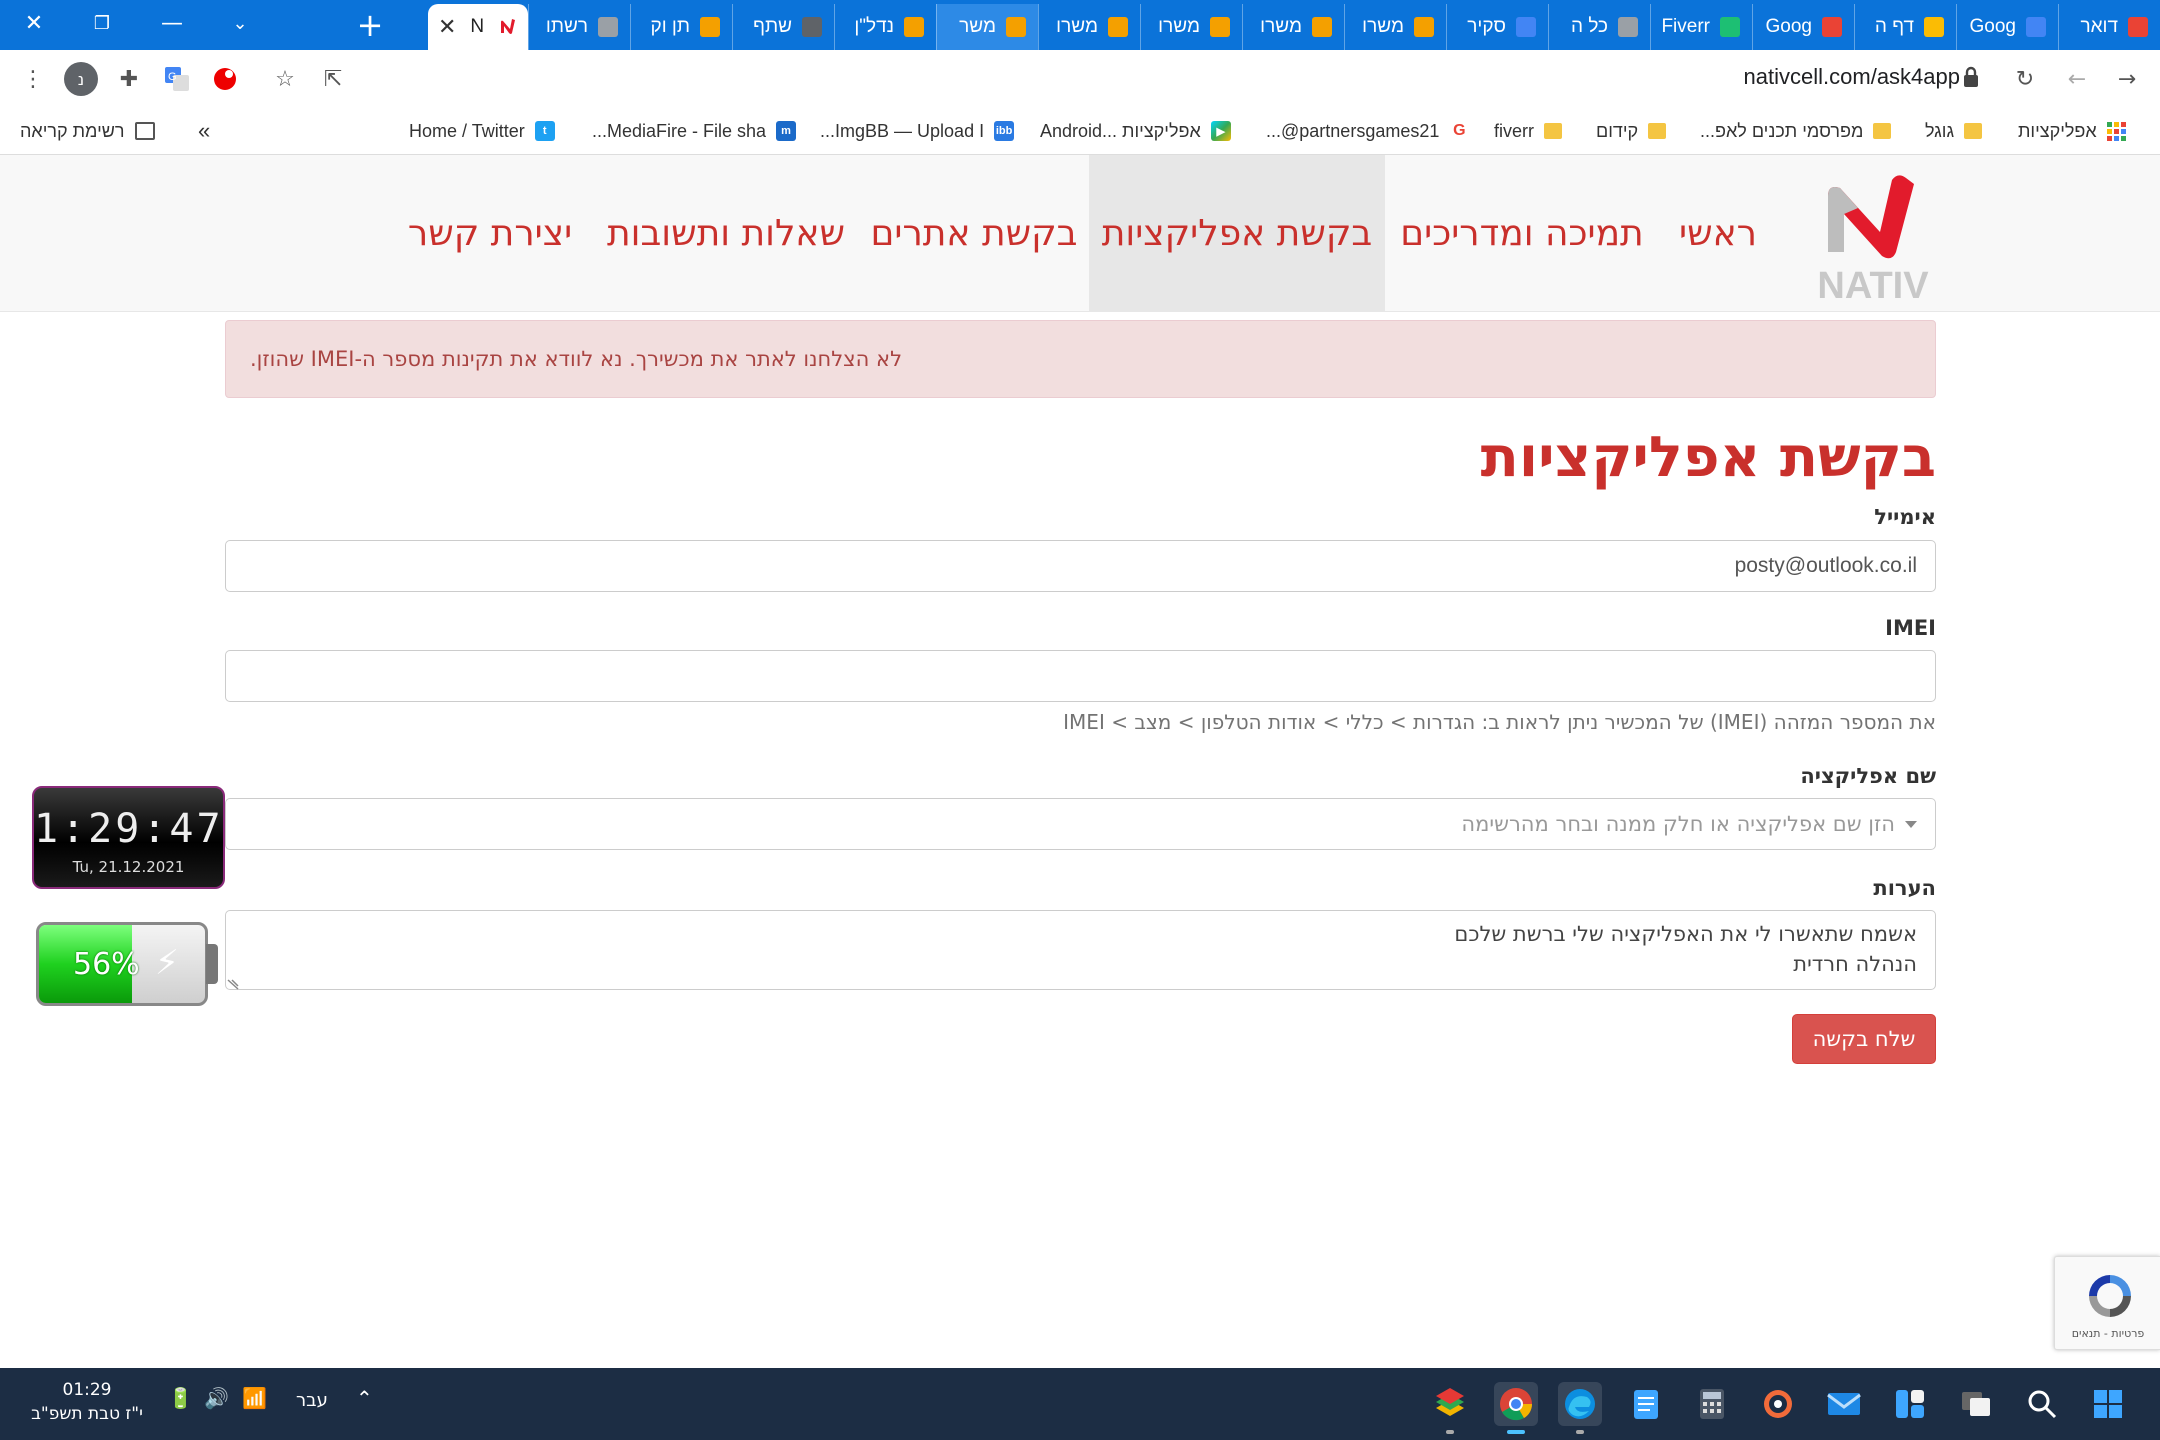  What do you see at coordinates (33, 79) in the screenshot?
I see `menu-kebab-icon: ⋮` at bounding box center [33, 79].